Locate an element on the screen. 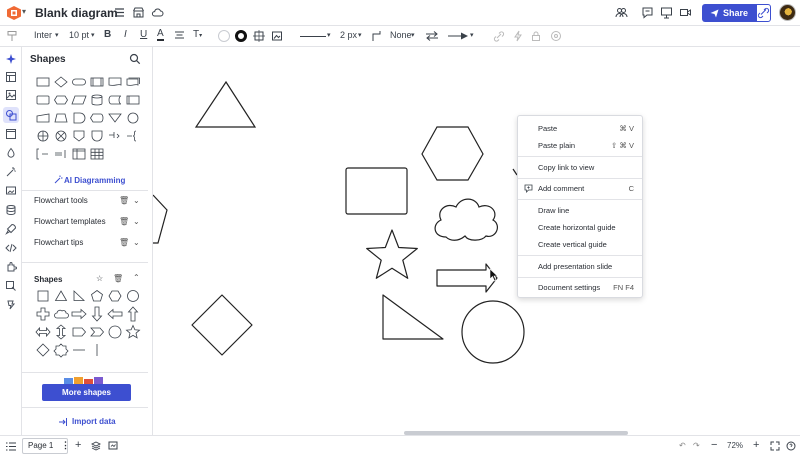 Image resolution: width=800 pixels, height=456 pixels. plugin-icon is located at coordinates (11, 305).